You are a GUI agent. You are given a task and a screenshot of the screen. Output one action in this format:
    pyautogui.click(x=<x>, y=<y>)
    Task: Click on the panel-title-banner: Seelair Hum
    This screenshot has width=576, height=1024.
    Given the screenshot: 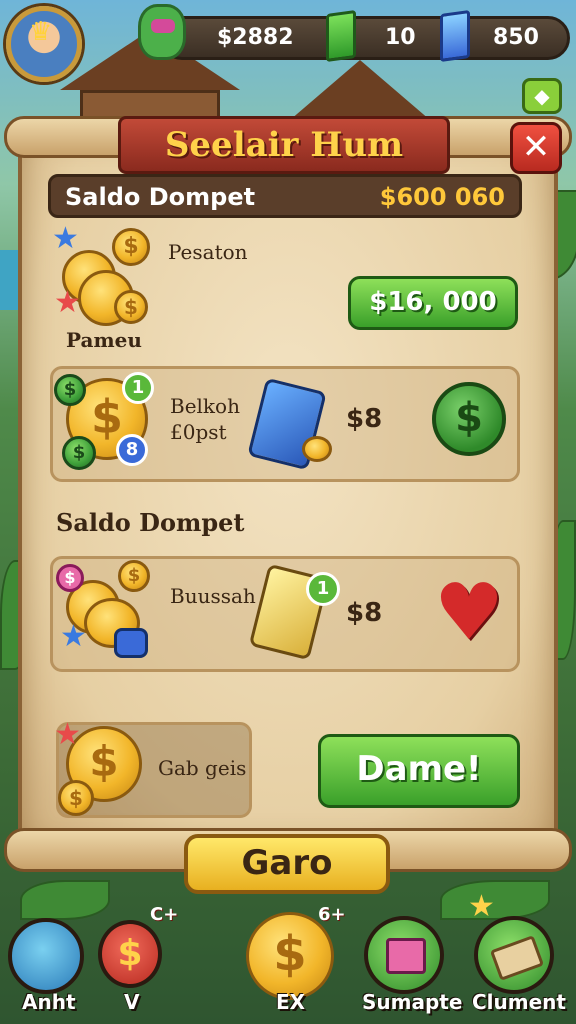 What is the action you would take?
    pyautogui.click(x=284, y=145)
    